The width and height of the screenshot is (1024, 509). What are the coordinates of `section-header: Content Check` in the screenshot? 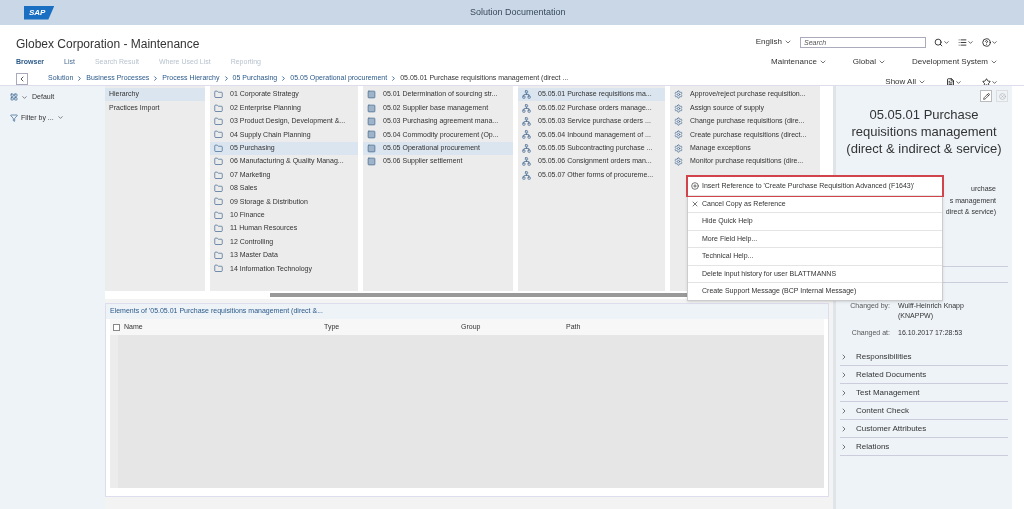 It's located at (924, 411).